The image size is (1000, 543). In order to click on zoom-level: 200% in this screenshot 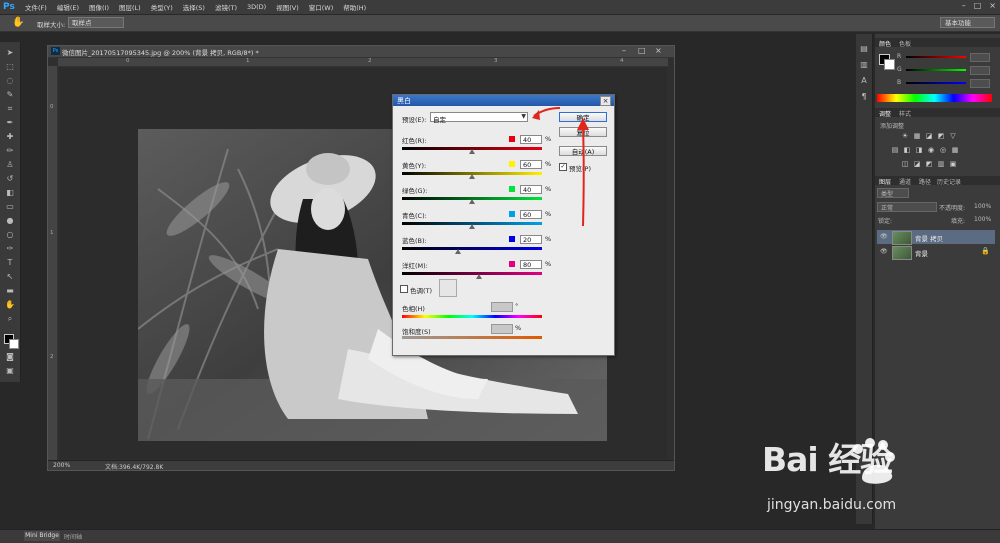, I will do `click(61, 465)`.